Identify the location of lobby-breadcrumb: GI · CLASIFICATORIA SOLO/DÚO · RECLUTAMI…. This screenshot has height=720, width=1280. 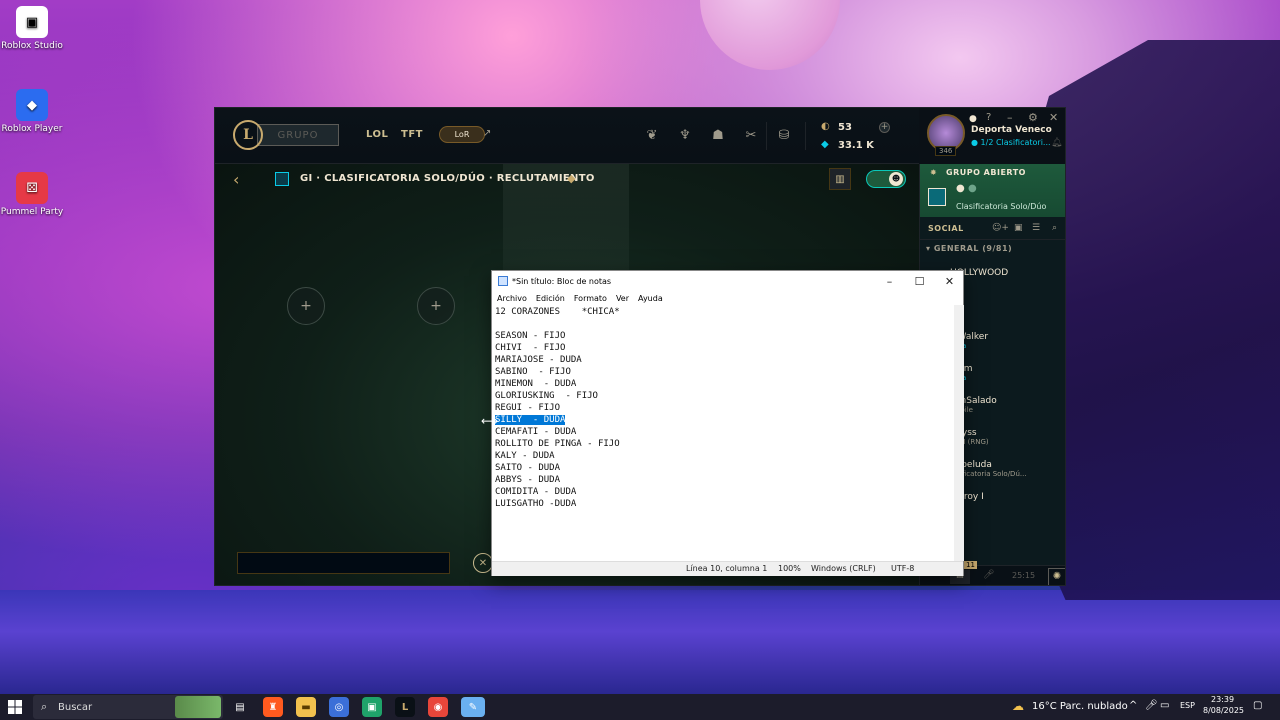
(447, 178).